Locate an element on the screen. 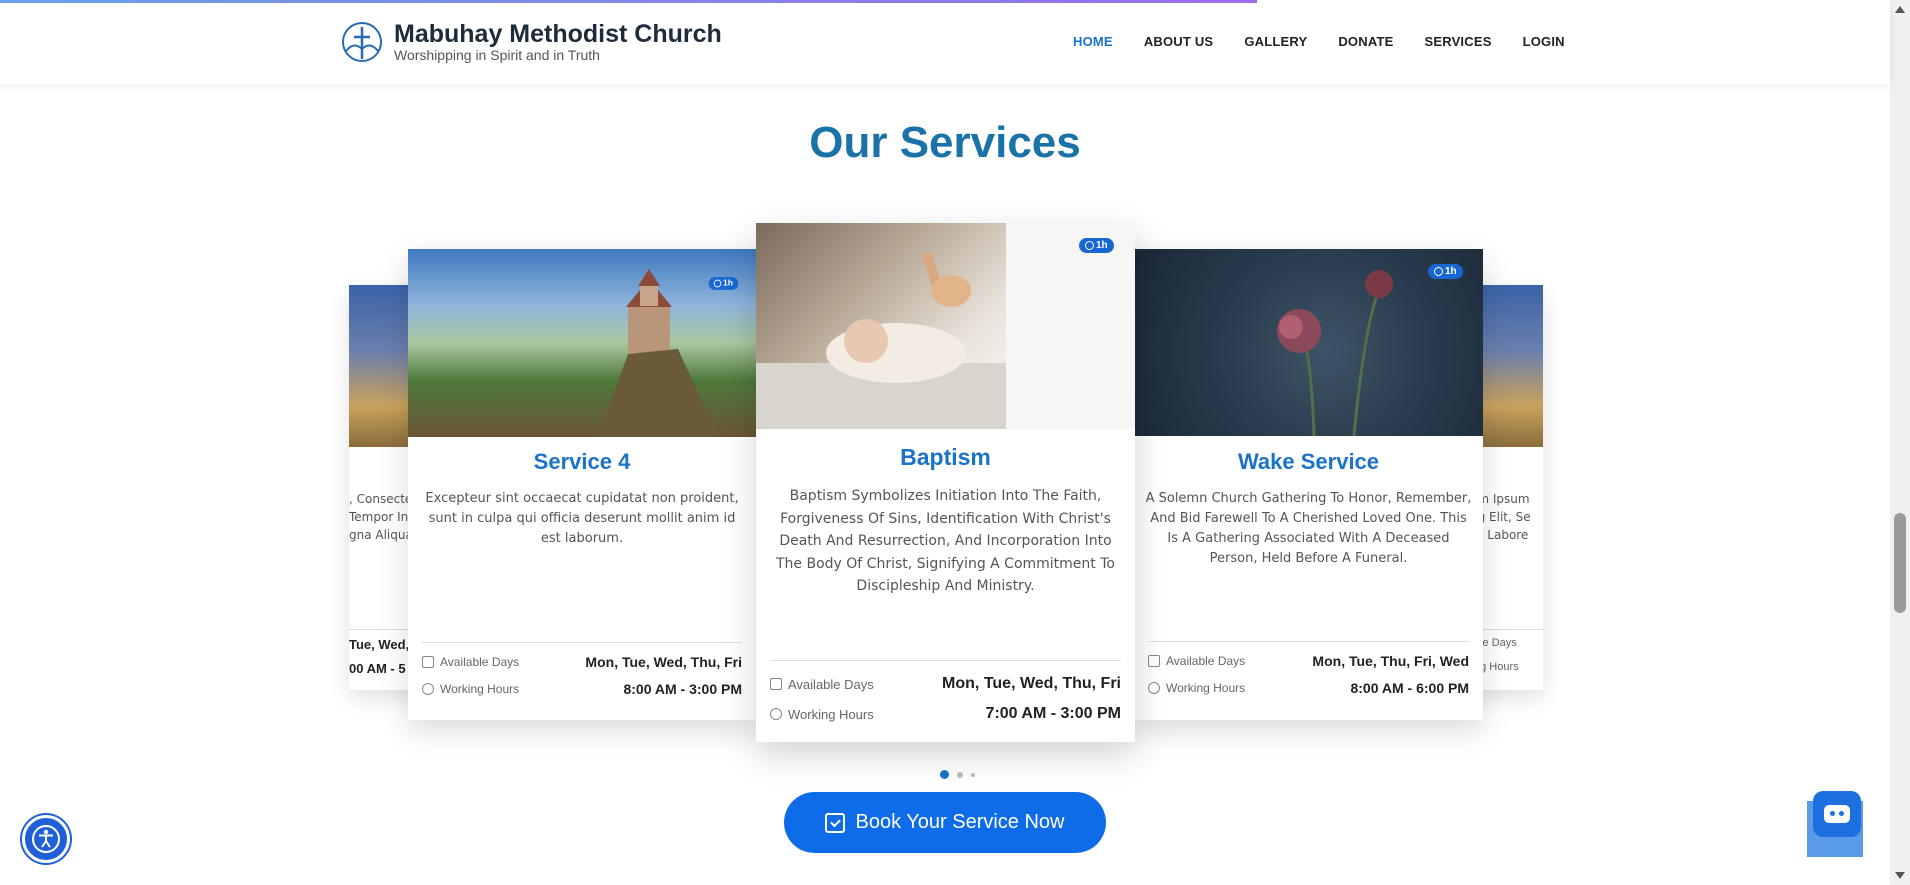 The width and height of the screenshot is (1910, 885). carousel-pagination is located at coordinates (957, 774).